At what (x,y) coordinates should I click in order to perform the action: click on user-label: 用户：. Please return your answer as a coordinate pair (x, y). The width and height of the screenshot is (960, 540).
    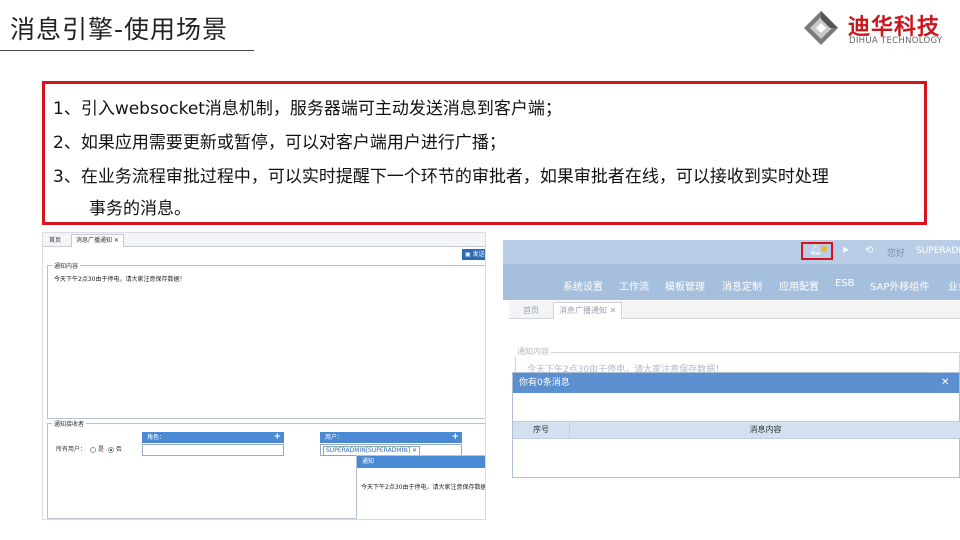
    Looking at the image, I should click on (334, 437).